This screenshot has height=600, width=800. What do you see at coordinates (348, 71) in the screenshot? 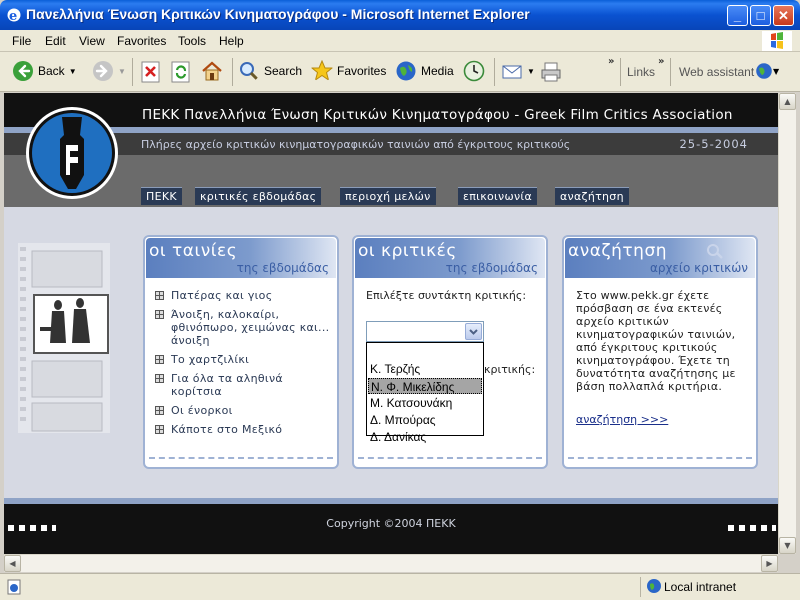
I see `favorites-button: Favorites` at bounding box center [348, 71].